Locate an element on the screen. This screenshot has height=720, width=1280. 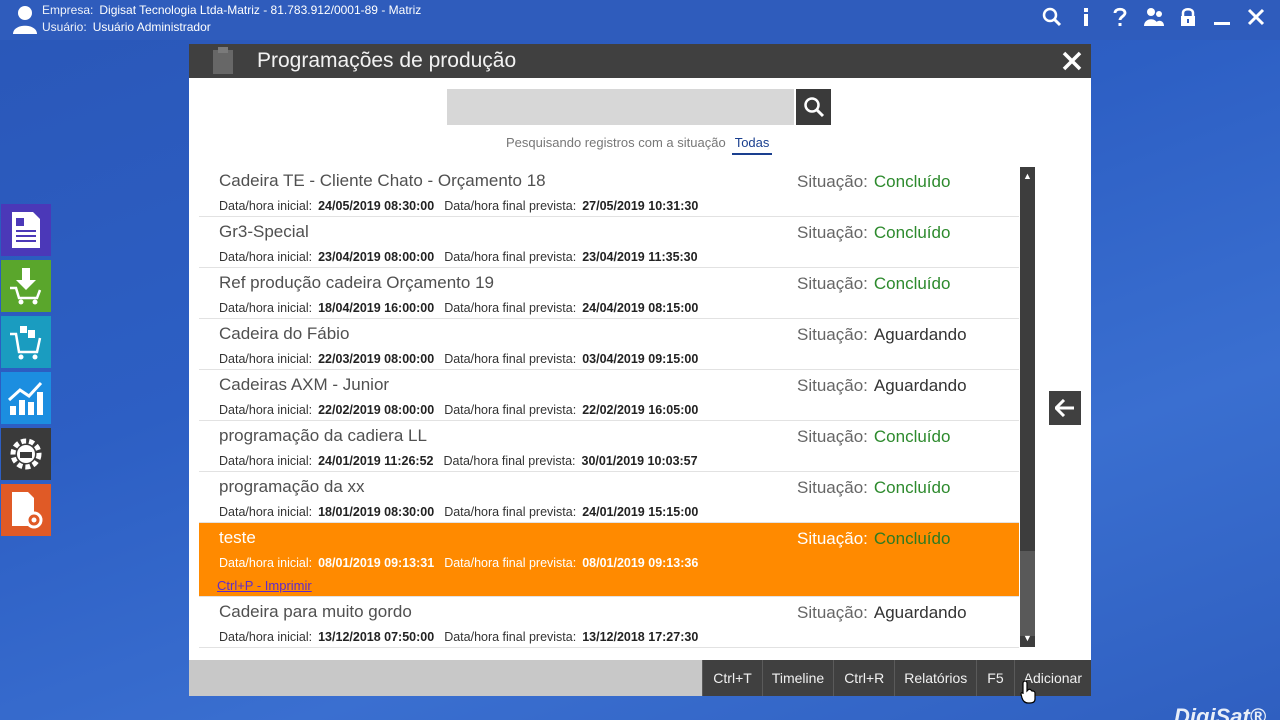
end-value: 13/12/2018 17:27:30 is located at coordinates (640, 637).